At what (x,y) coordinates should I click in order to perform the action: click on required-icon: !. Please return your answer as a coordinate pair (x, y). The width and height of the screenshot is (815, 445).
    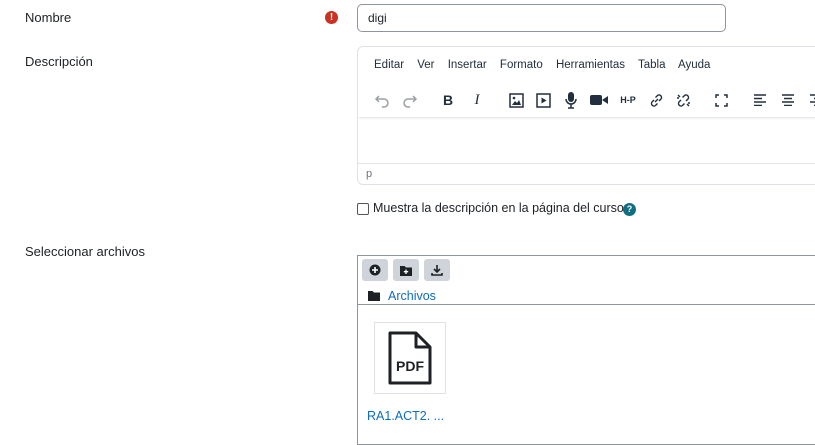
    Looking at the image, I should click on (331, 17).